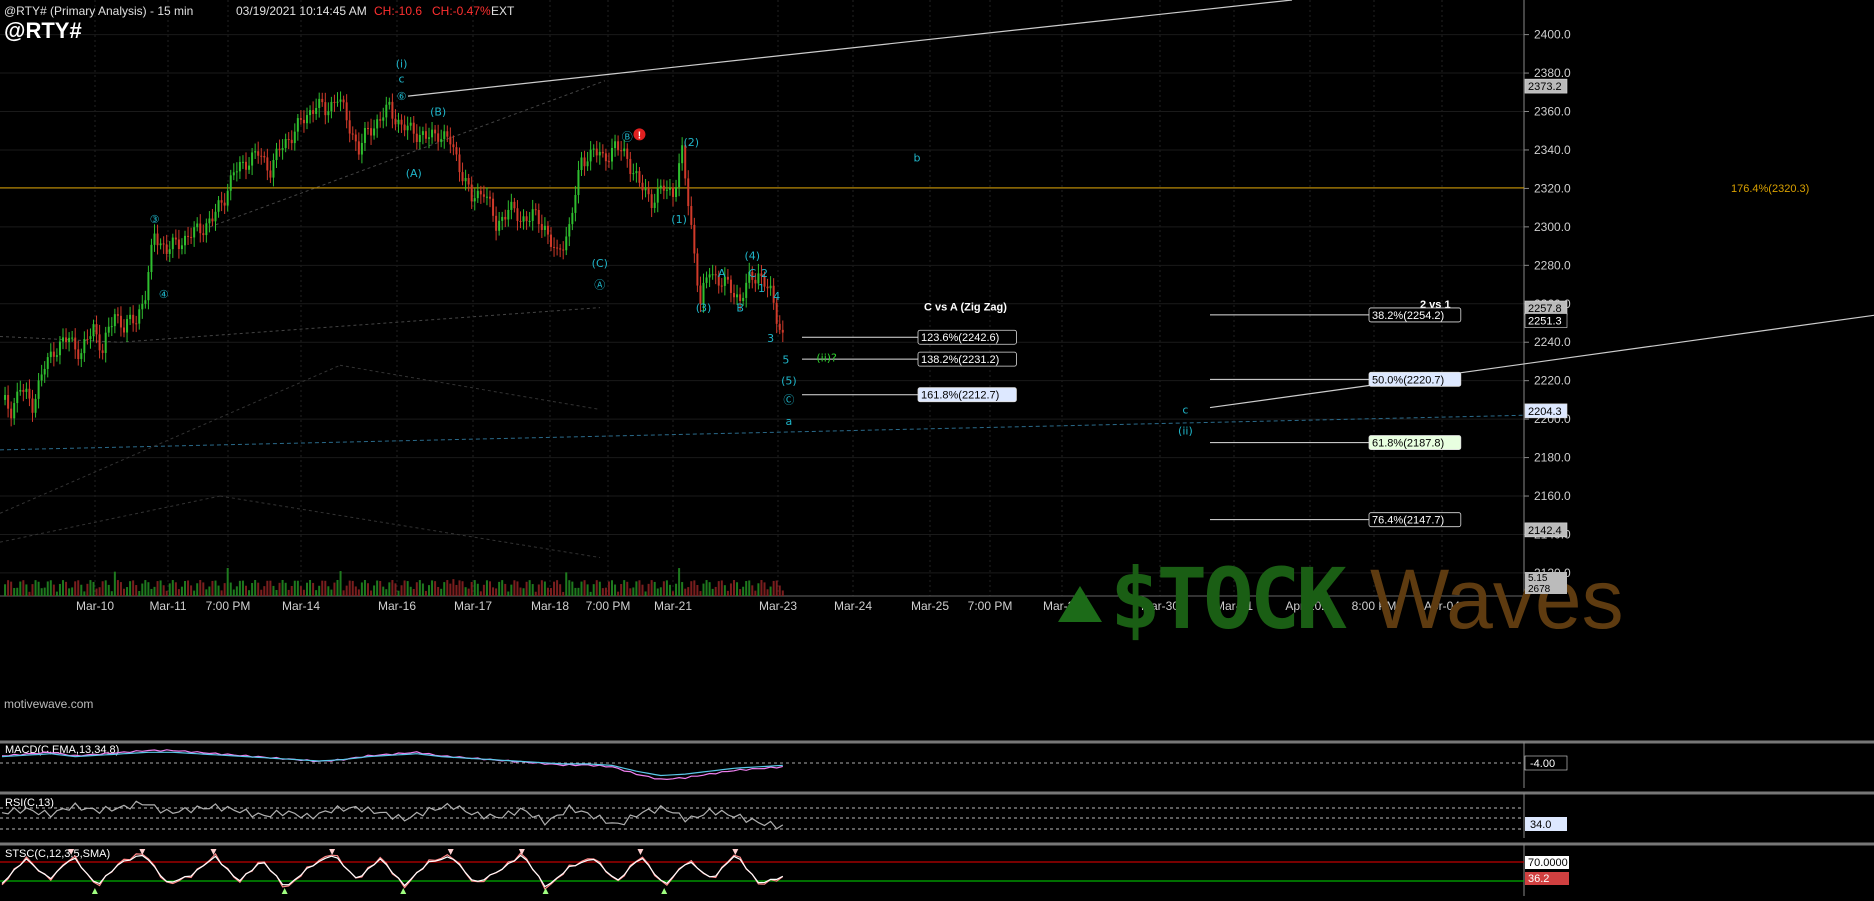 The height and width of the screenshot is (901, 1874). I want to click on fib-right-2-label: 61.8%(2187.8), so click(1408, 444).